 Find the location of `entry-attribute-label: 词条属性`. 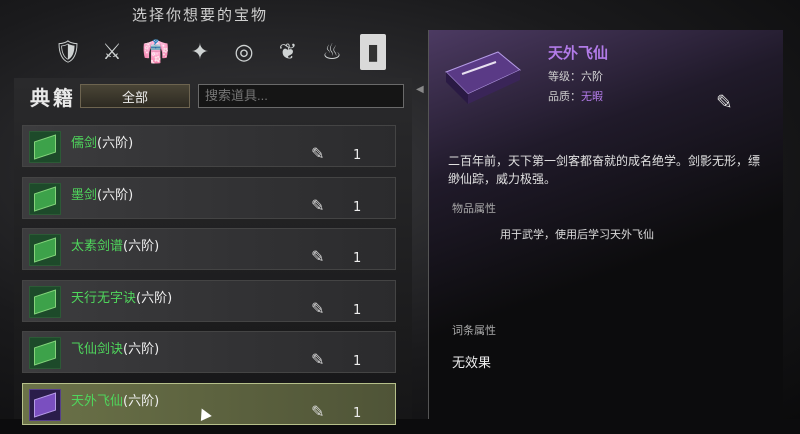

entry-attribute-label: 词条属性 is located at coordinates (474, 330).